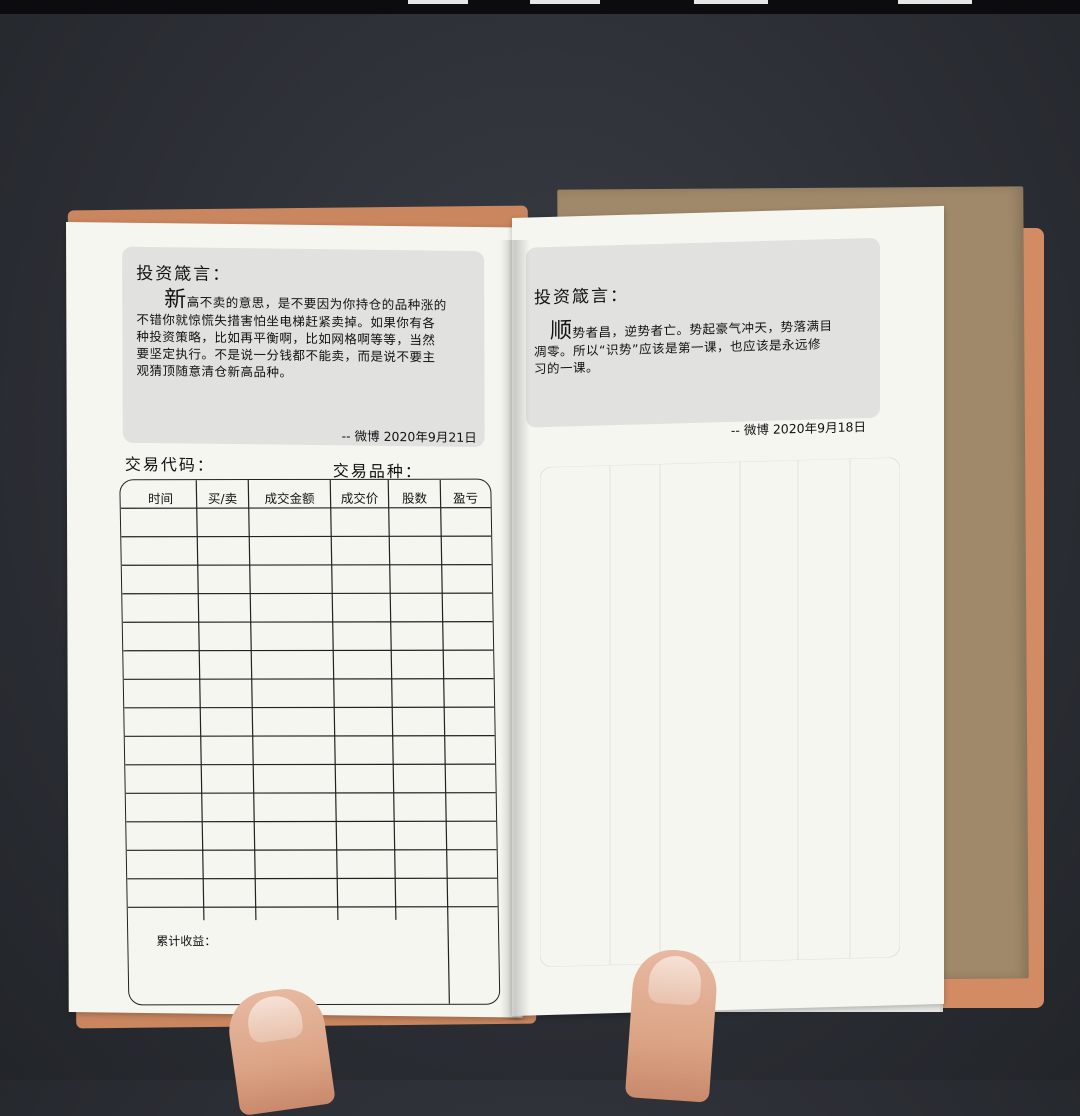 The height and width of the screenshot is (1116, 1080). I want to click on quote-line: 高不卖的意思，是不要因为你持仓的品种涨的, so click(316, 303).